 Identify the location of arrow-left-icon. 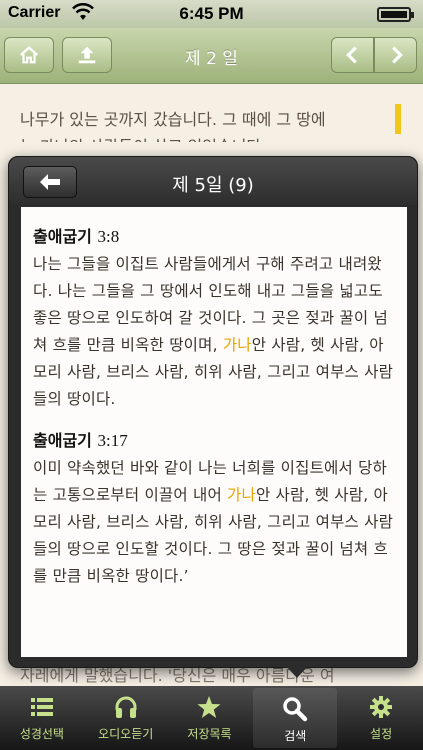
(50, 182).